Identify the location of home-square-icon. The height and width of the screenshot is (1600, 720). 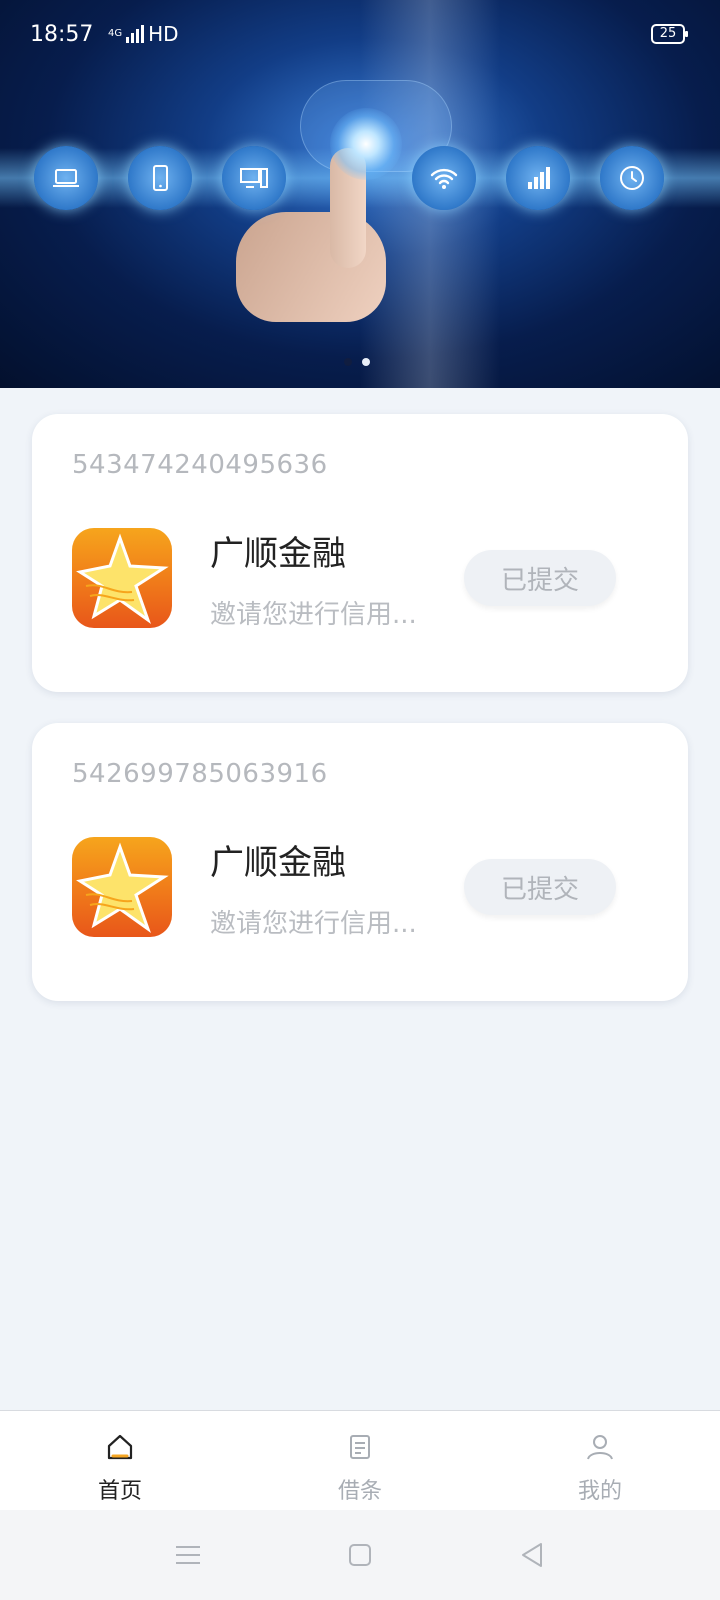
(360, 1555).